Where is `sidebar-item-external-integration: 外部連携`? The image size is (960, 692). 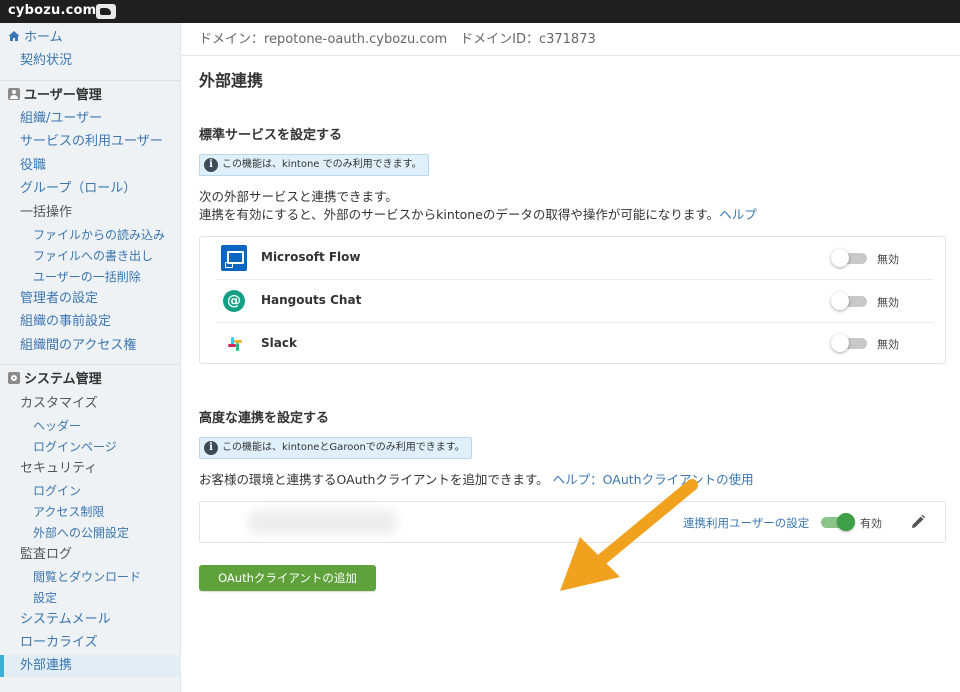 sidebar-item-external-integration: 外部連携 is located at coordinates (90, 666).